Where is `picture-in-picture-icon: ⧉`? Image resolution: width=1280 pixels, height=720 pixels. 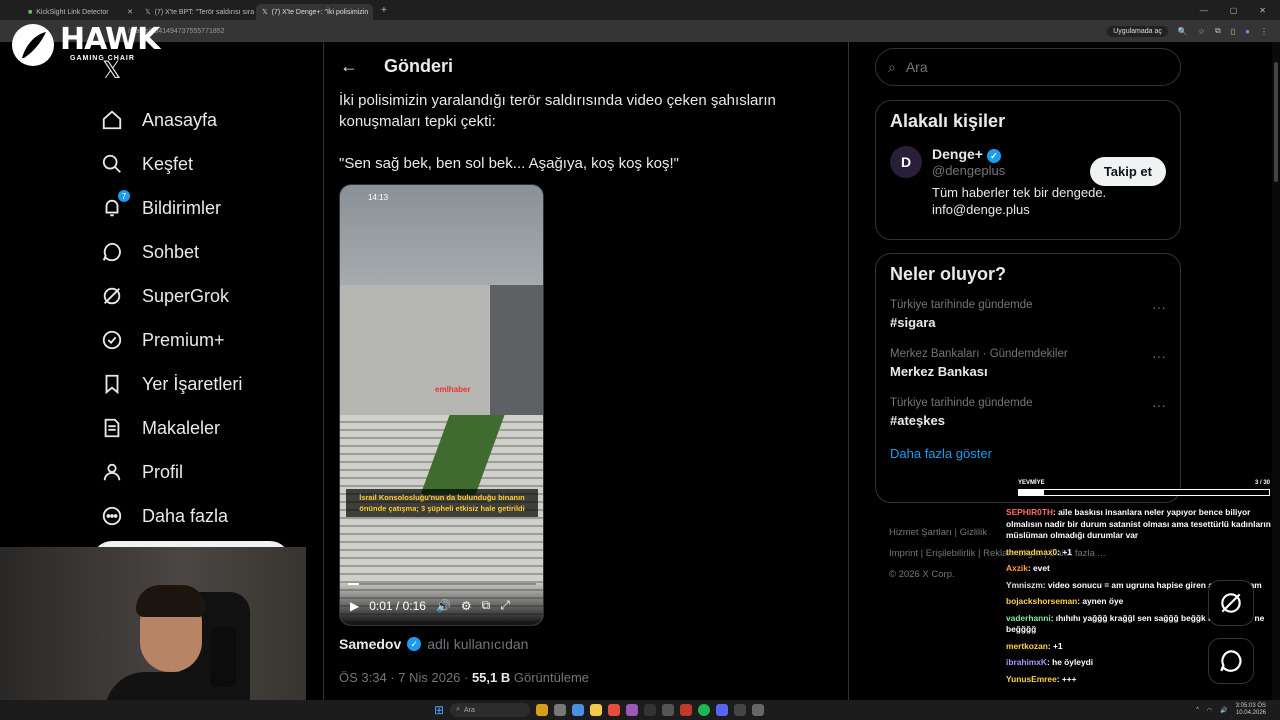
picture-in-picture-icon: ⧉ is located at coordinates (486, 605).